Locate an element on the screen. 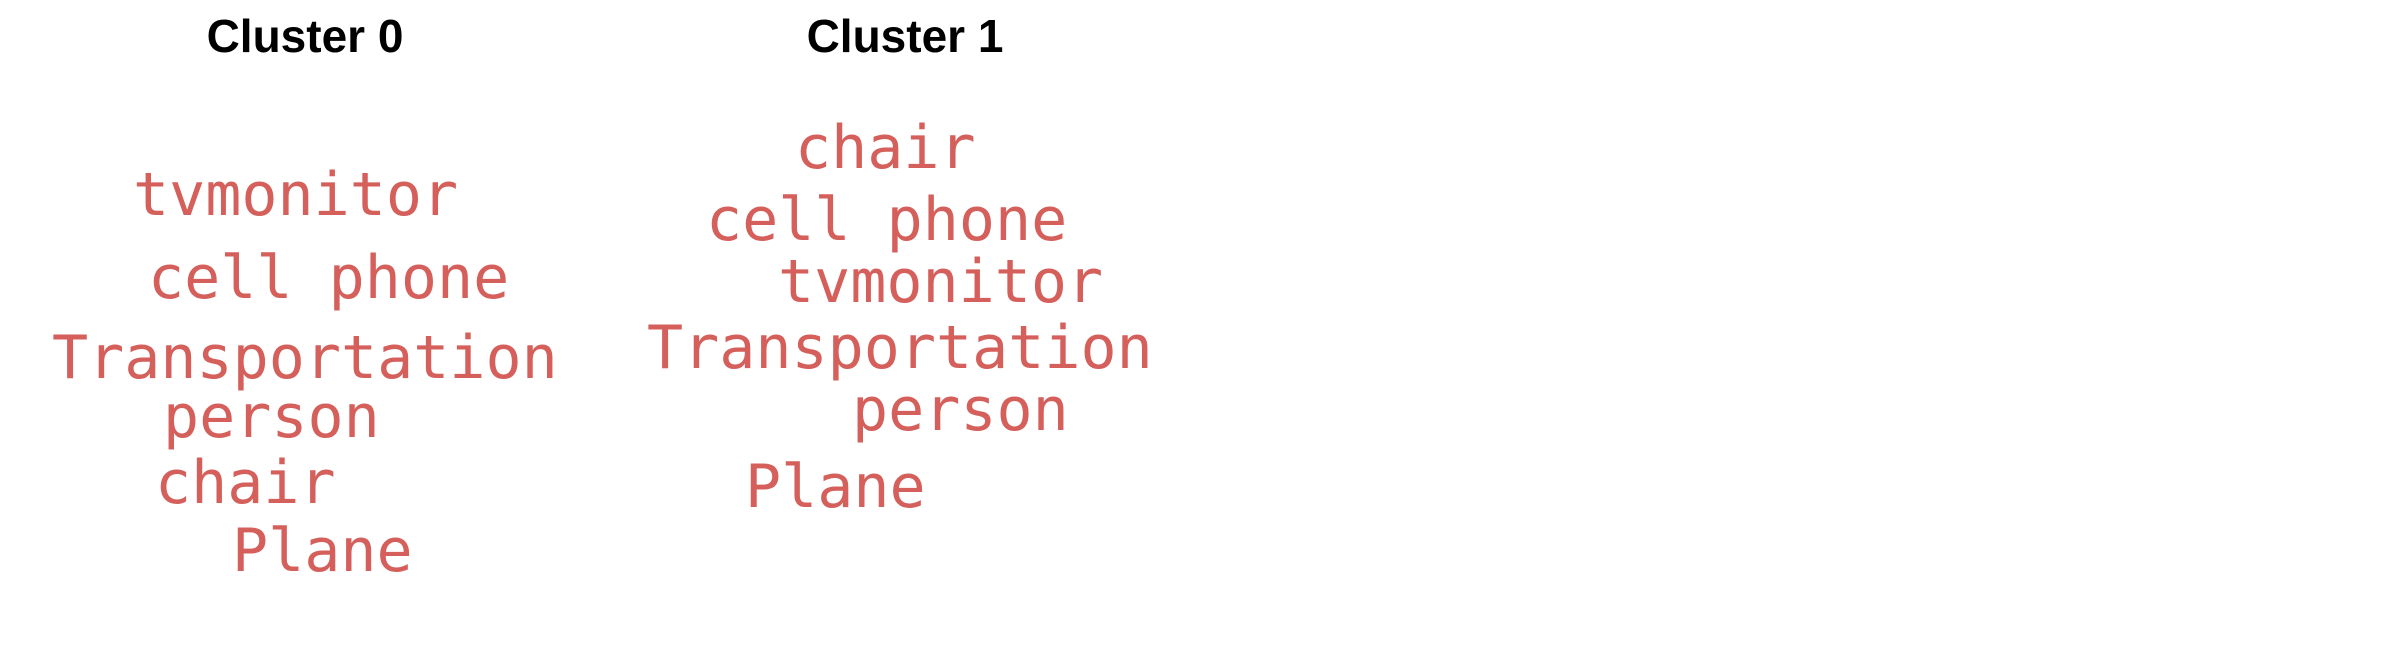  cluster-title: Cluster 0 is located at coordinates (305, 36).